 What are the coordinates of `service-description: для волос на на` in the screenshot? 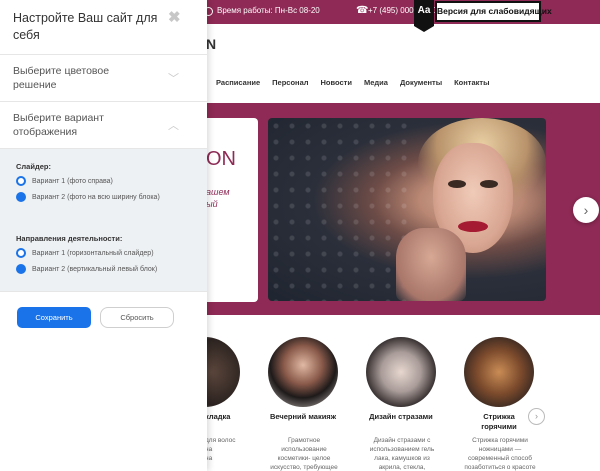 It's located at (220, 449).